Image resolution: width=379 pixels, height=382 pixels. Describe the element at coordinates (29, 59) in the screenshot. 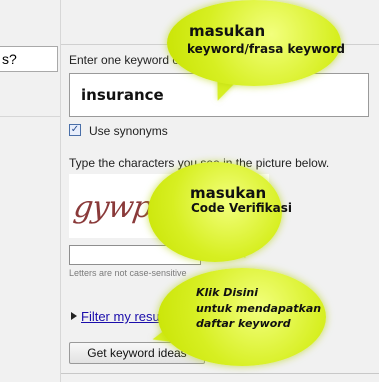

I see `left-field-fragment: s?` at that location.